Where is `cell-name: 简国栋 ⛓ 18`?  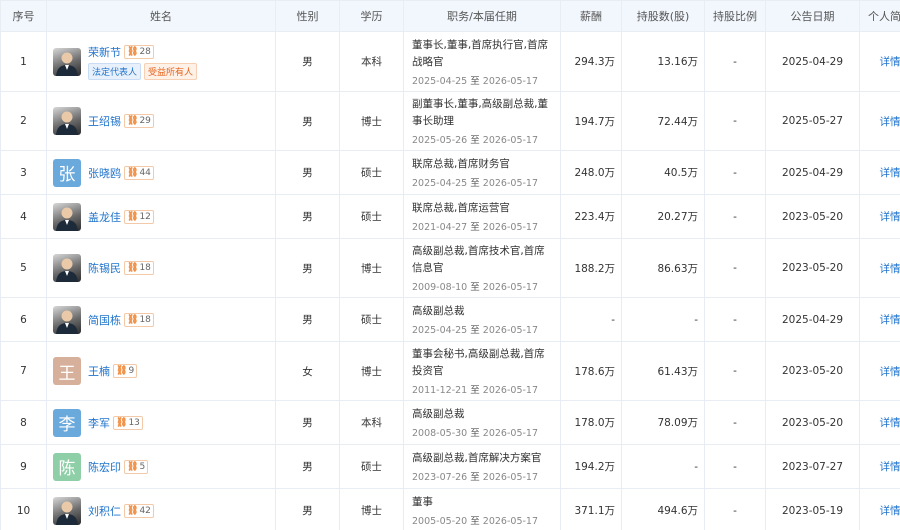
cell-name: 简国栋 ⛓ 18 is located at coordinates (161, 319).